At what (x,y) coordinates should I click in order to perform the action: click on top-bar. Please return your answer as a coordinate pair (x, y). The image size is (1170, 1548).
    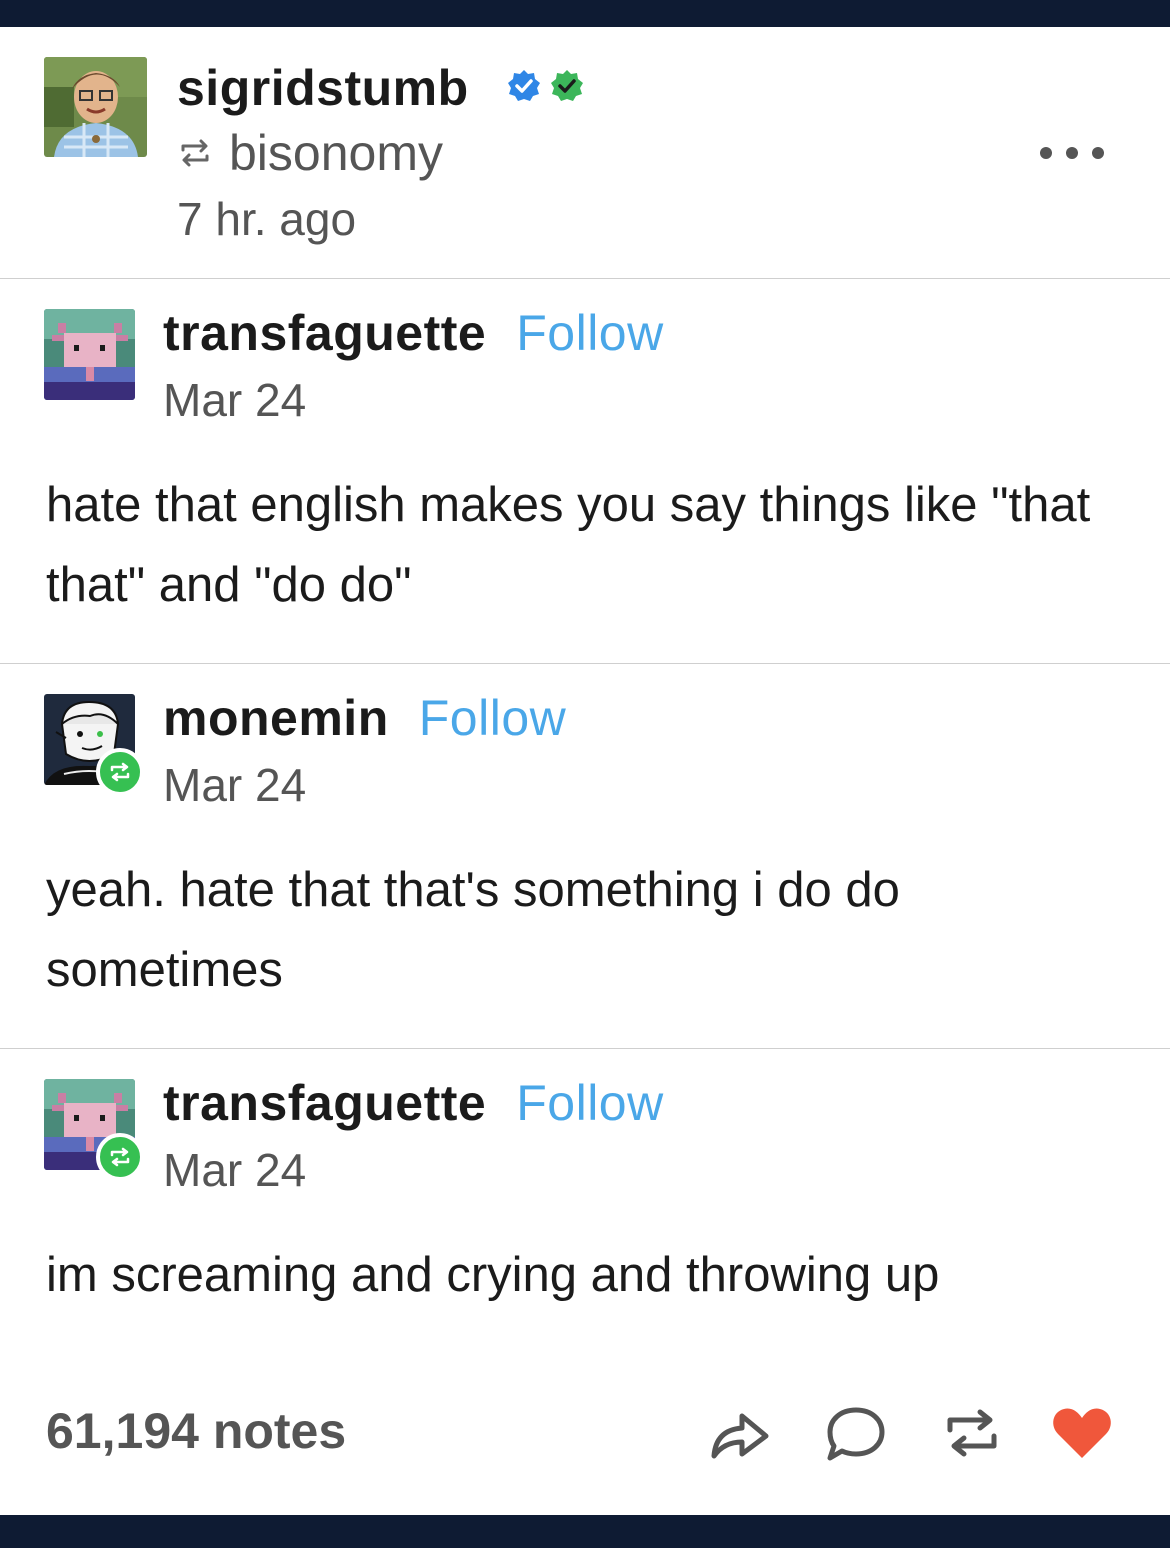
    Looking at the image, I should click on (585, 13).